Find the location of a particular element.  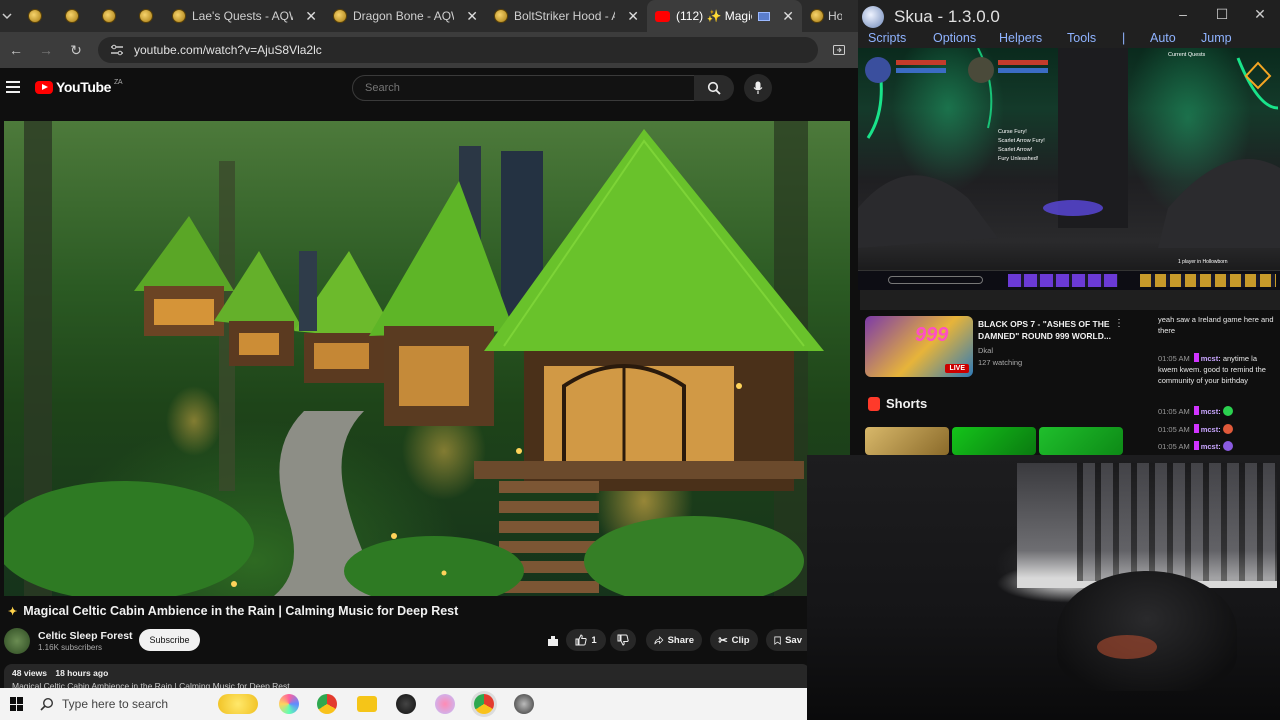

chrome-icon is located at coordinates (327, 704).